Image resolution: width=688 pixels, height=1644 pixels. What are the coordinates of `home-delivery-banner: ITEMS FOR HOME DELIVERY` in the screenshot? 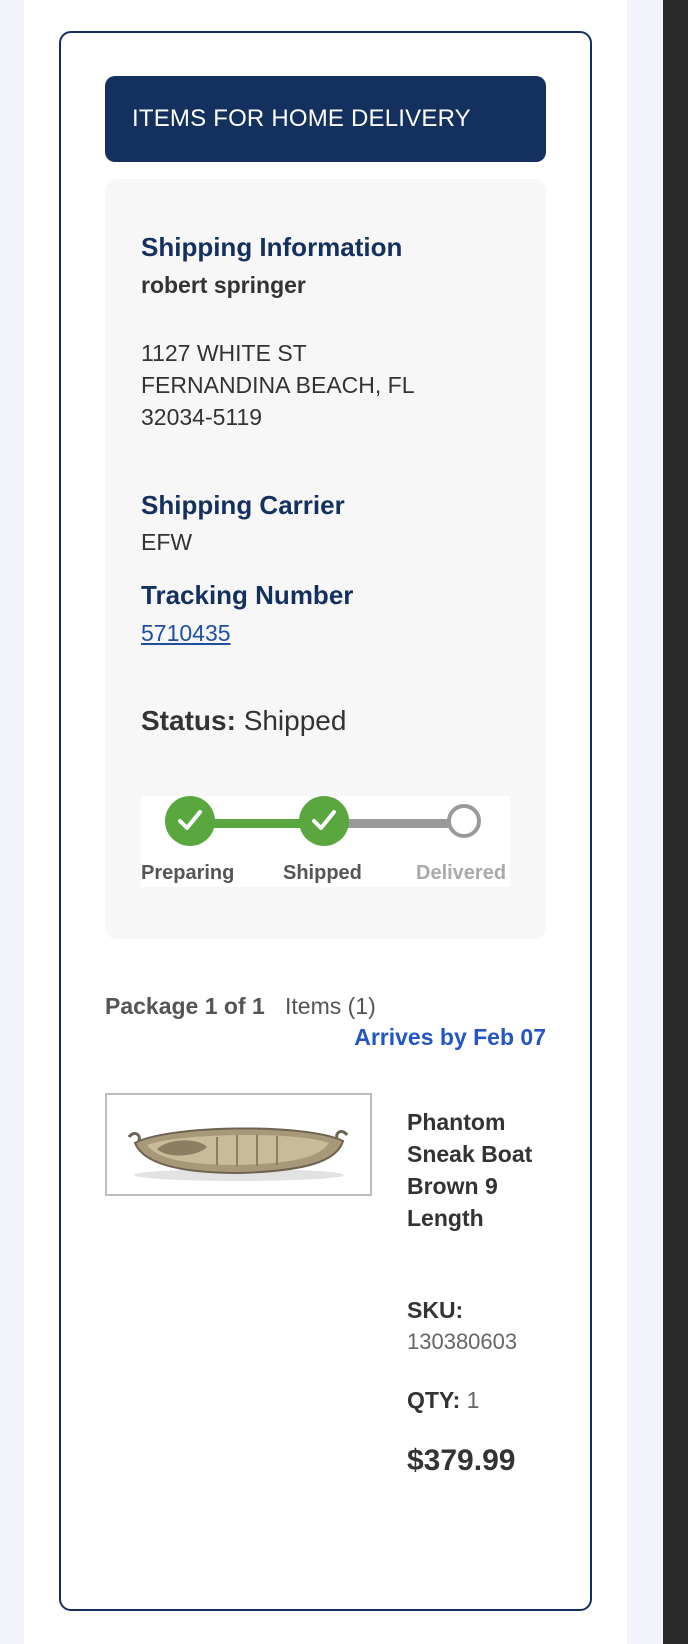 It's located at (325, 119).